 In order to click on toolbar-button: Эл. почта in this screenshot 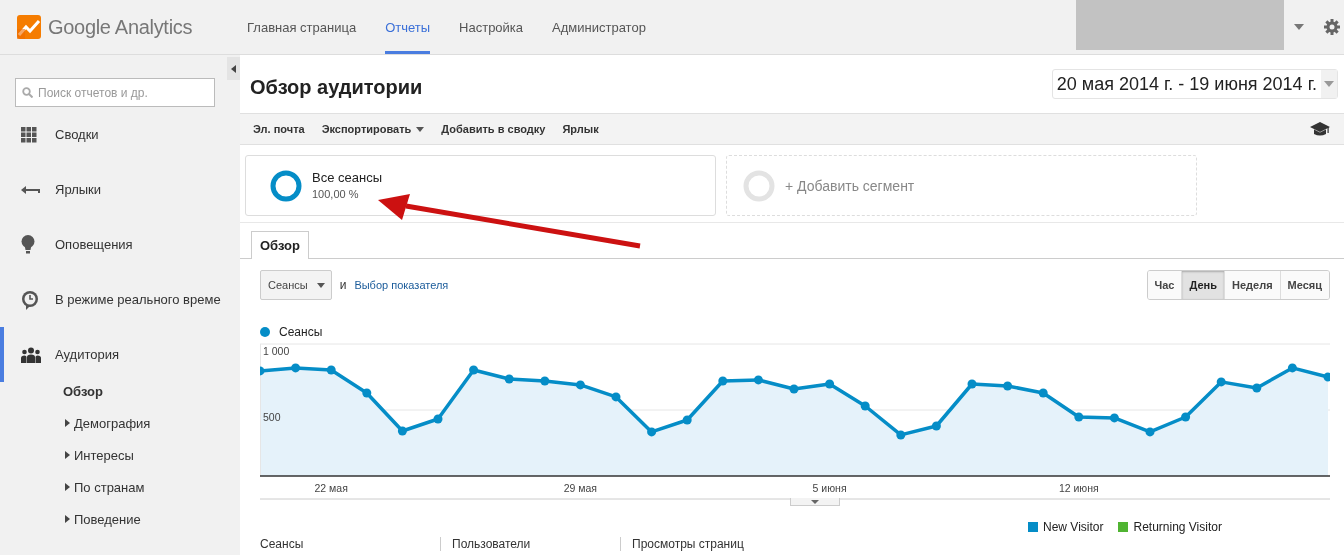, I will do `click(279, 129)`.